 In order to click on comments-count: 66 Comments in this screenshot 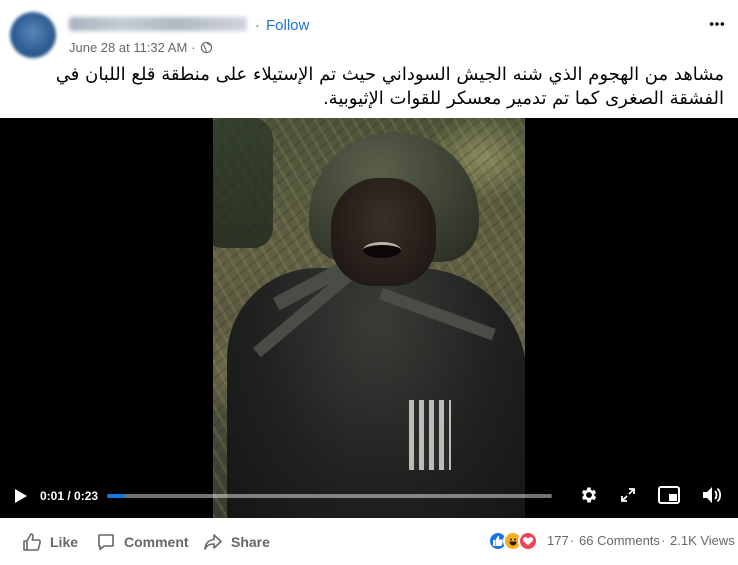, I will do `click(619, 540)`.